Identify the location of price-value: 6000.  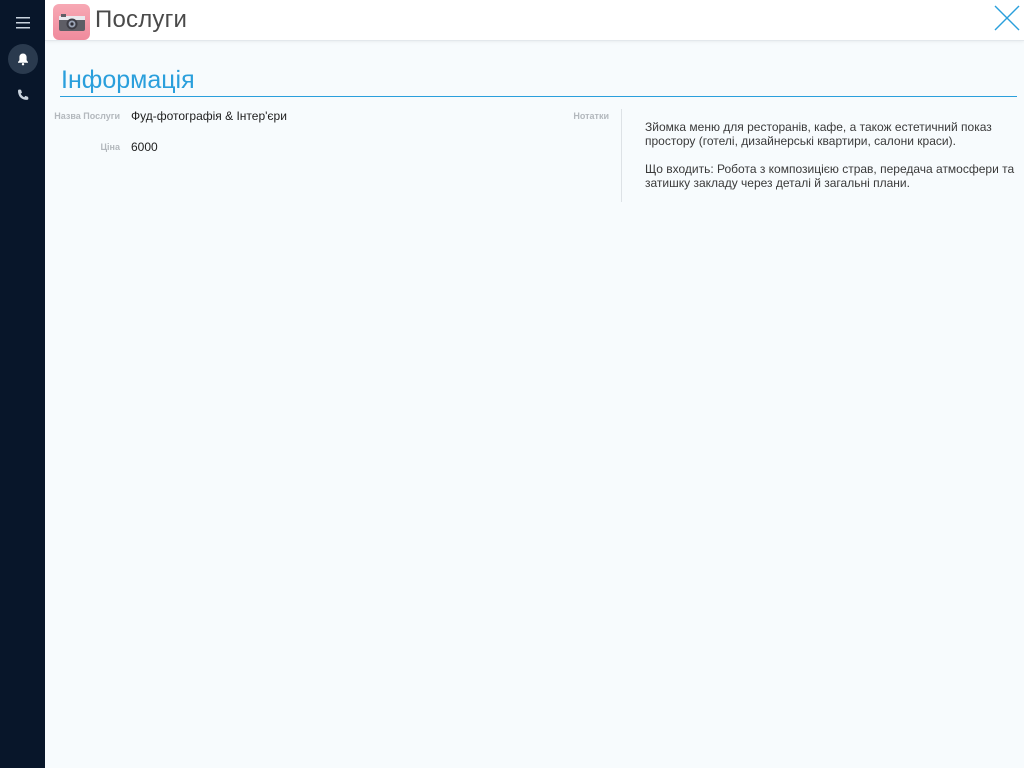
(144, 147).